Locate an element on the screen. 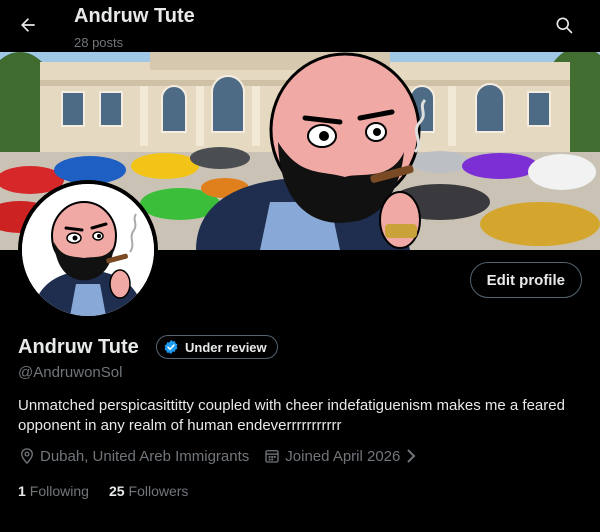 The image size is (600, 532). calendar-icon is located at coordinates (272, 456).